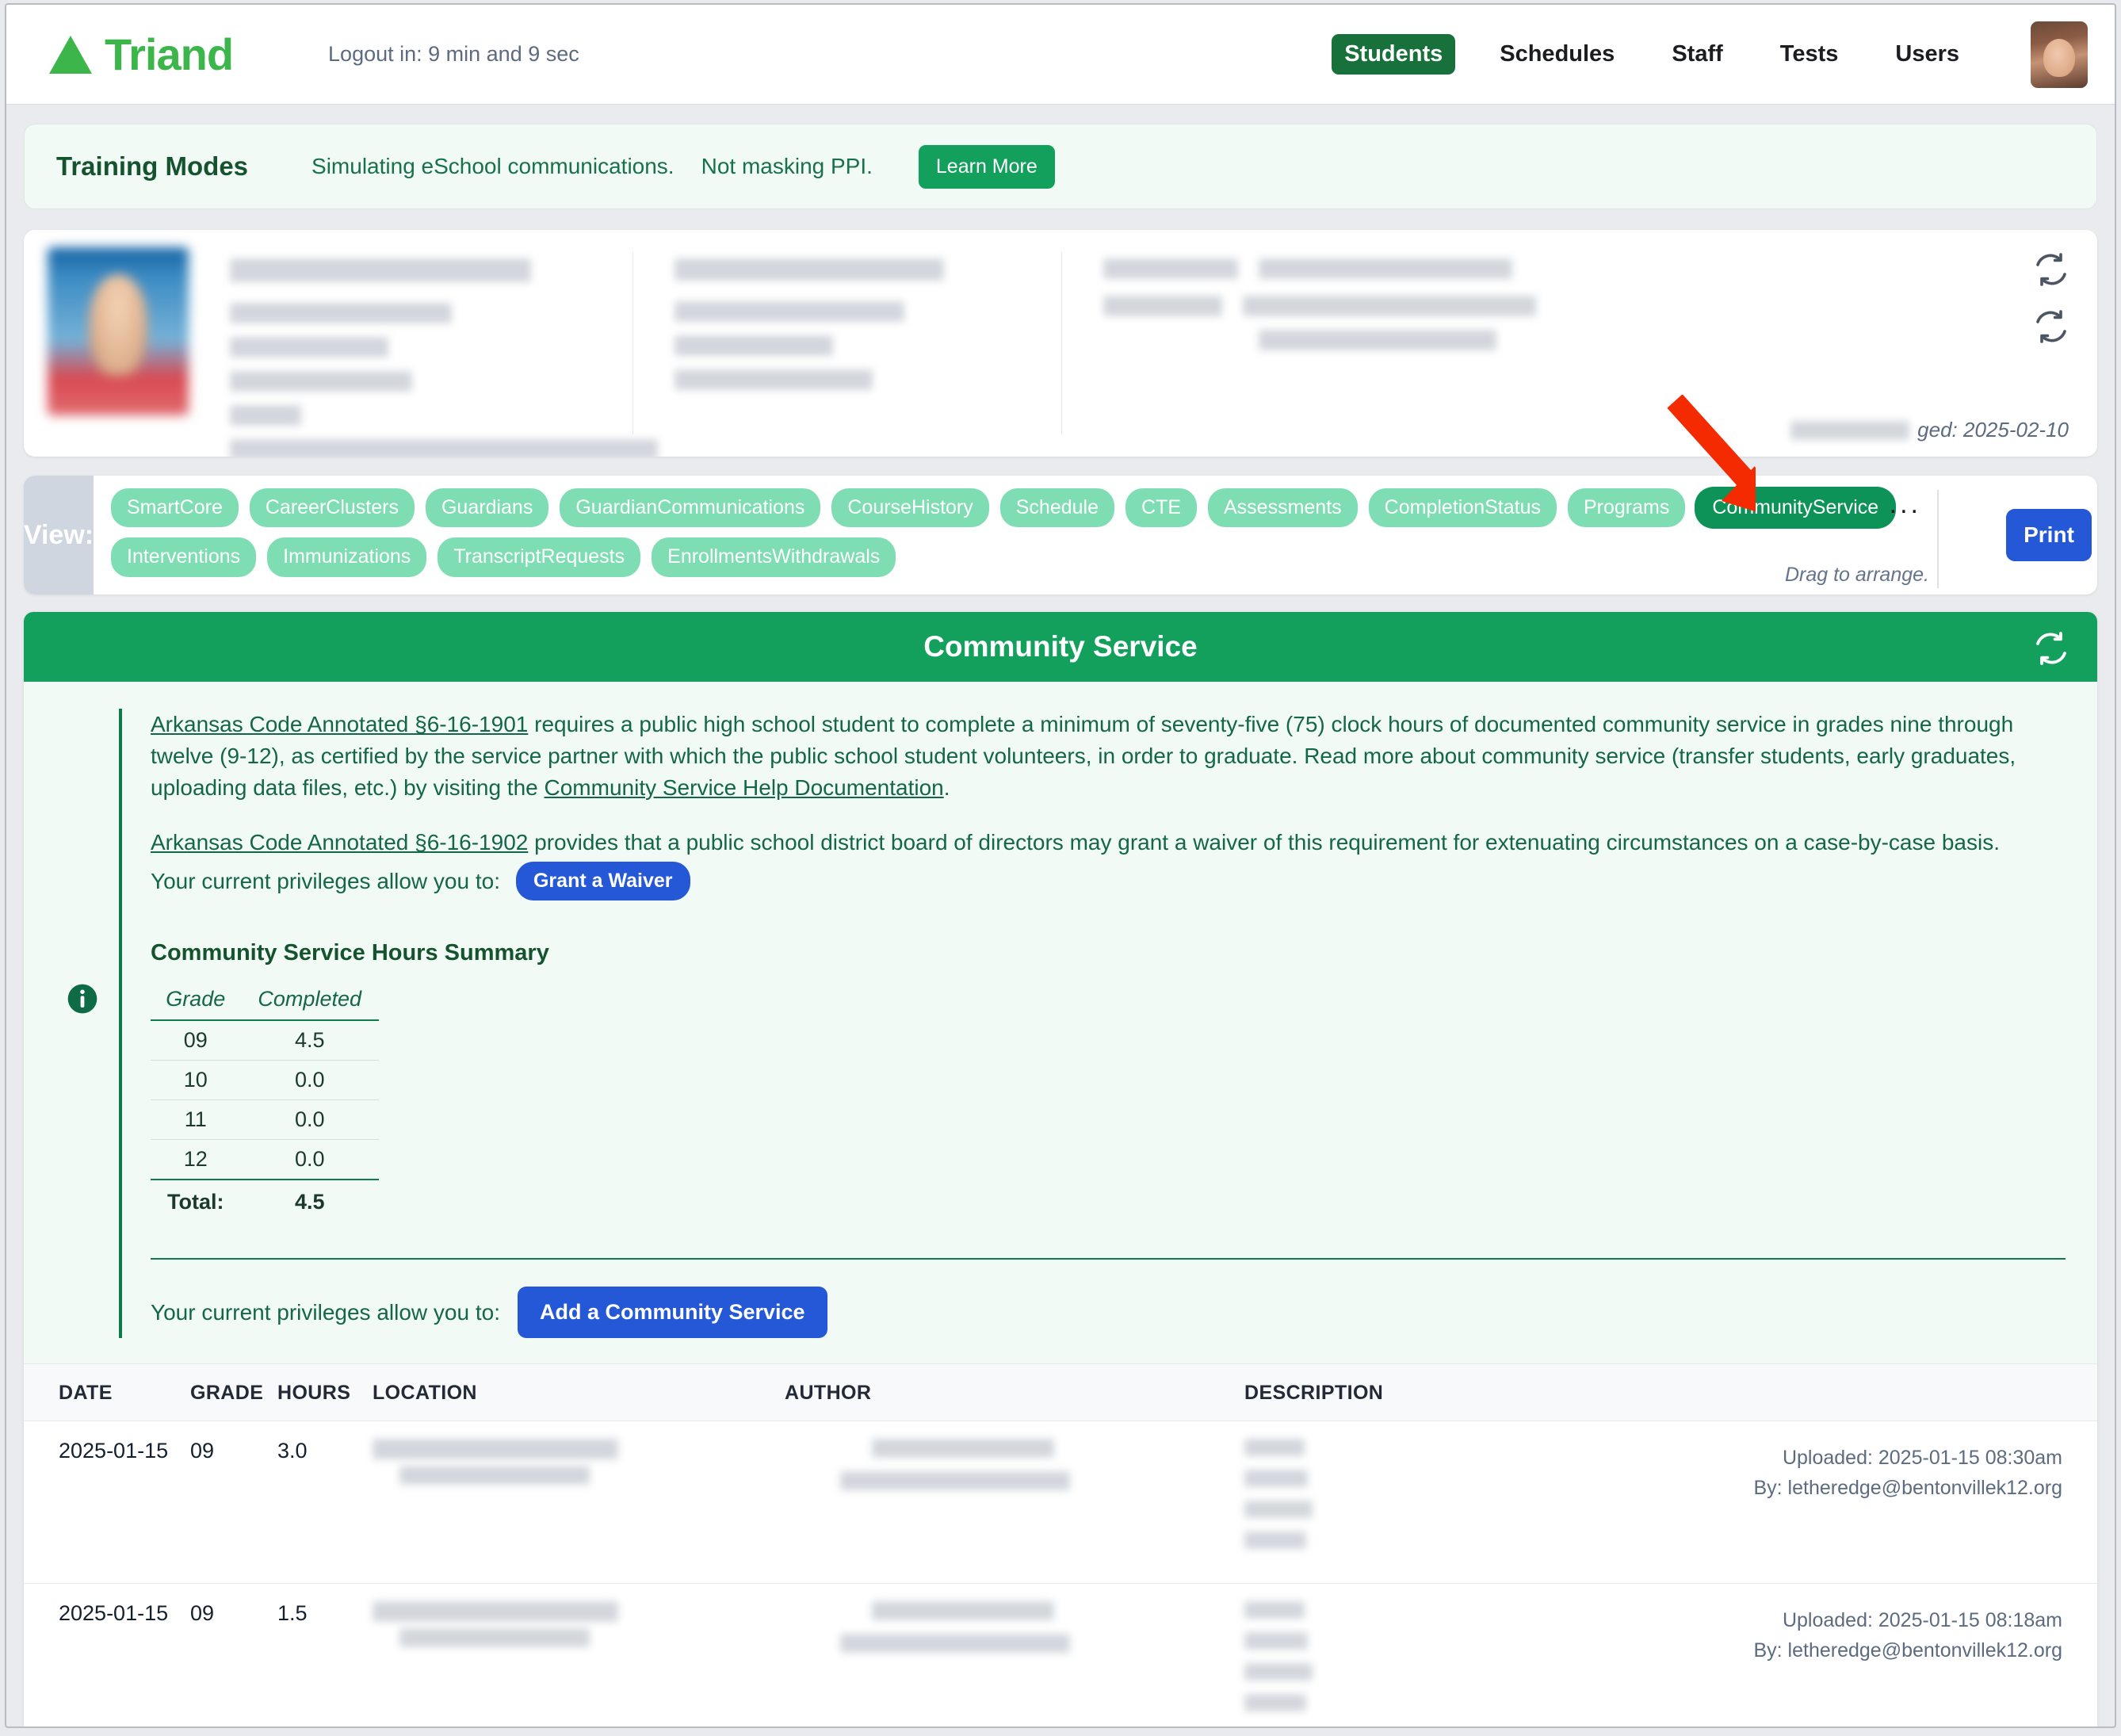  What do you see at coordinates (1908, 1649) in the screenshot?
I see `uploaded-by: By: letheredge@bentonvillek12.org` at bounding box center [1908, 1649].